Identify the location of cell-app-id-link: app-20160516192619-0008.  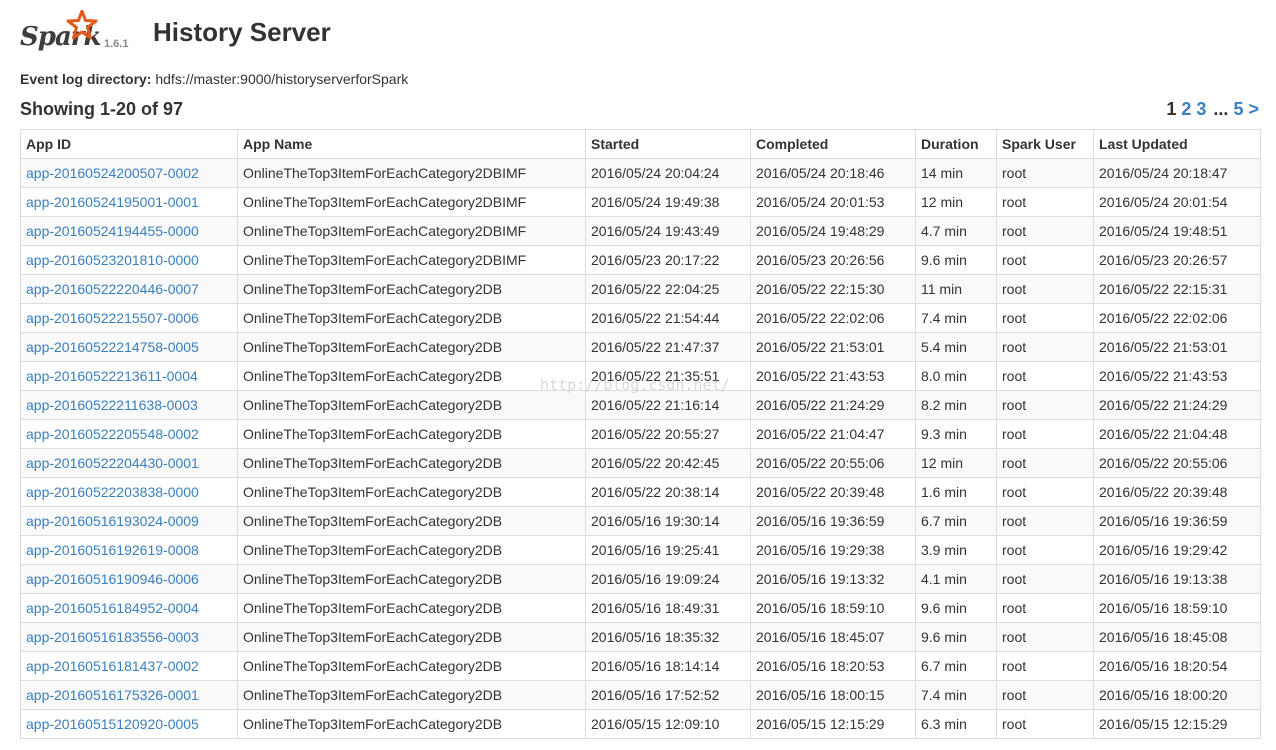
(129, 550).